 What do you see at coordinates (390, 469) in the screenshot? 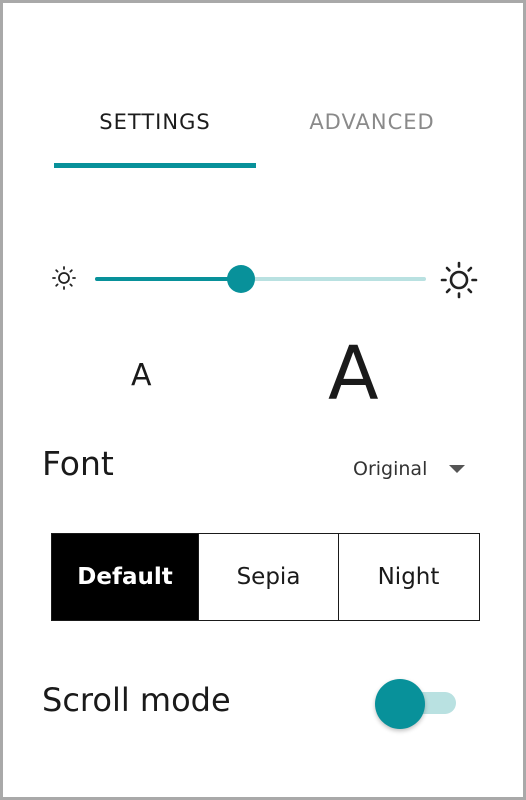
I see `font-dropdown-value: Original` at bounding box center [390, 469].